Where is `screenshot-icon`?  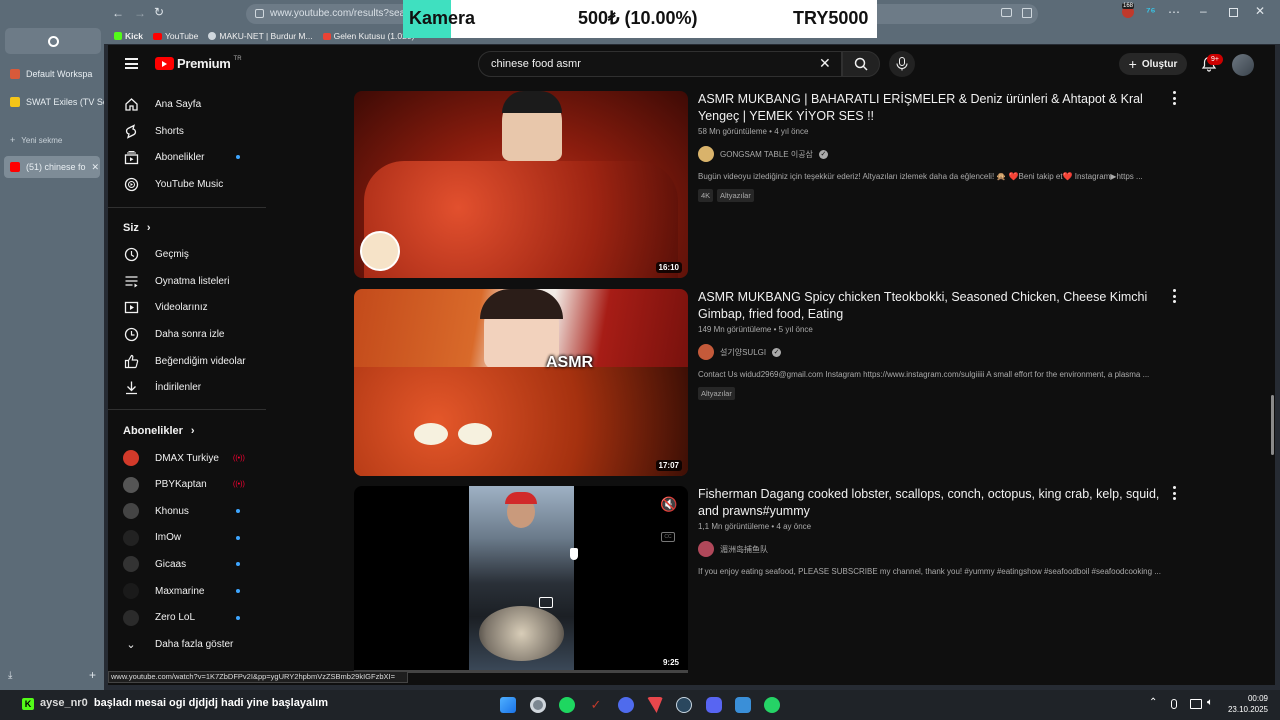
screenshot-icon is located at coordinates (1006, 12).